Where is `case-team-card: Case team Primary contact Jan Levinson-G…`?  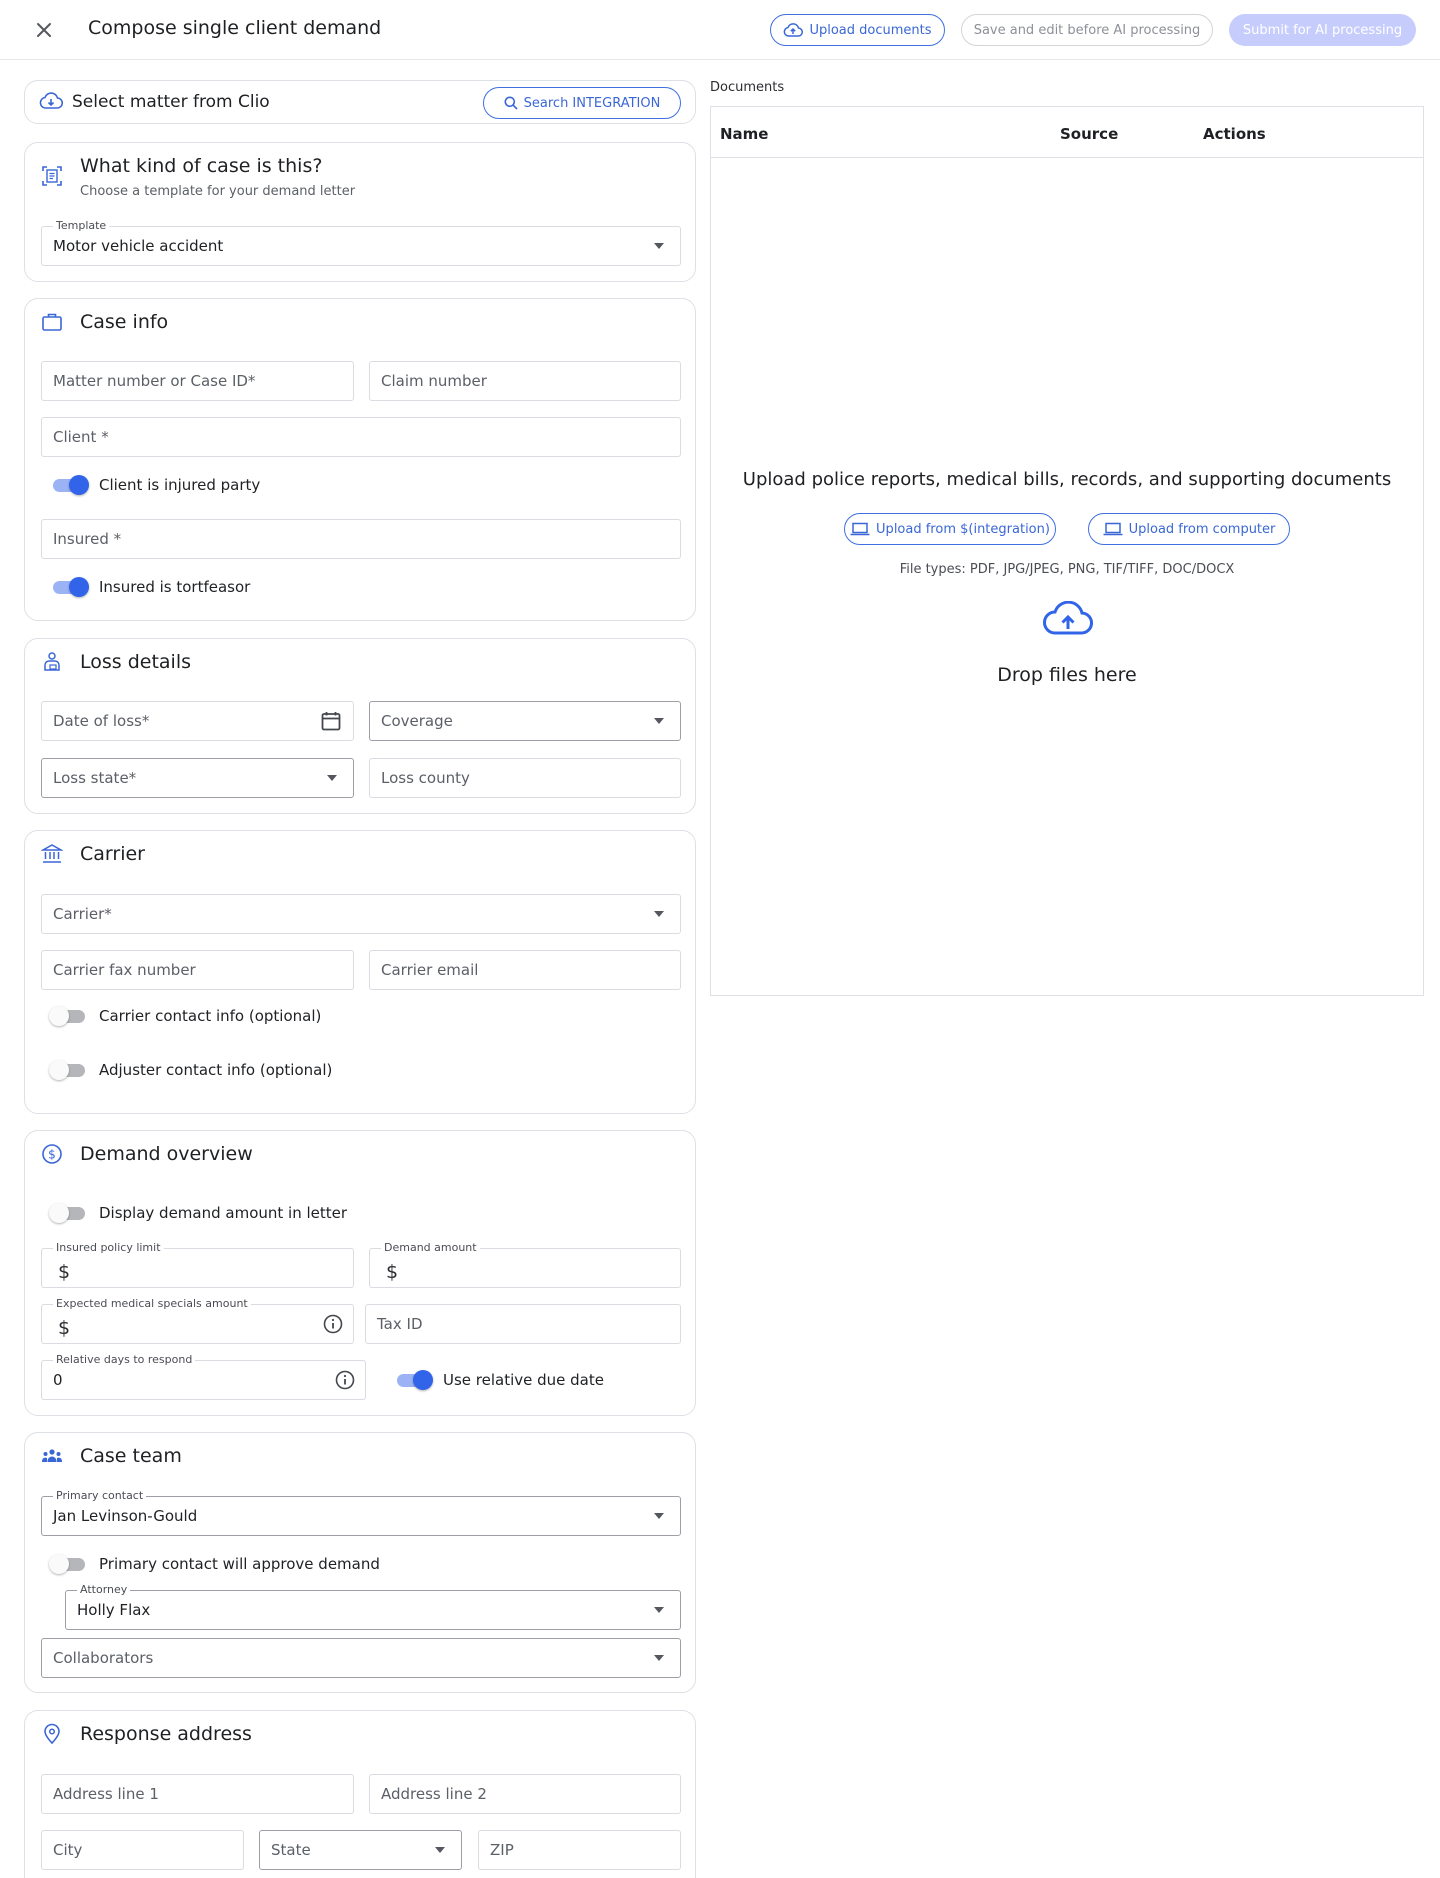
case-team-card: Case team Primary contact Jan Levinson-G… is located at coordinates (360, 1562).